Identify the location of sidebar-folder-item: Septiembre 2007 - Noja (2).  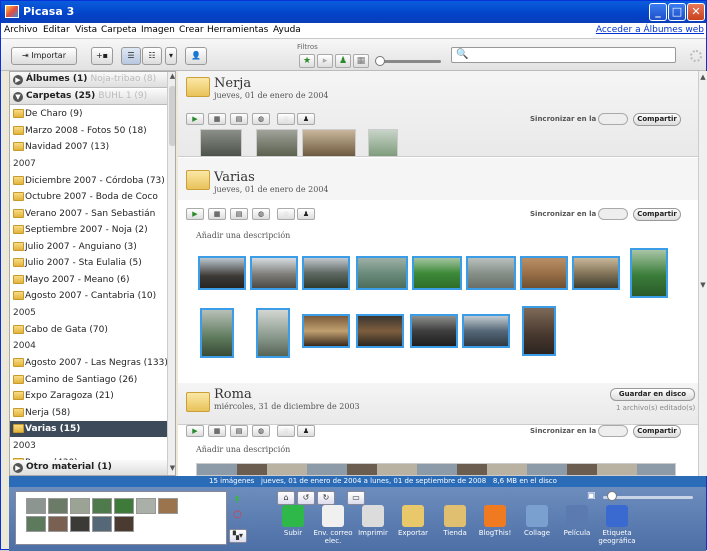
(88, 230).